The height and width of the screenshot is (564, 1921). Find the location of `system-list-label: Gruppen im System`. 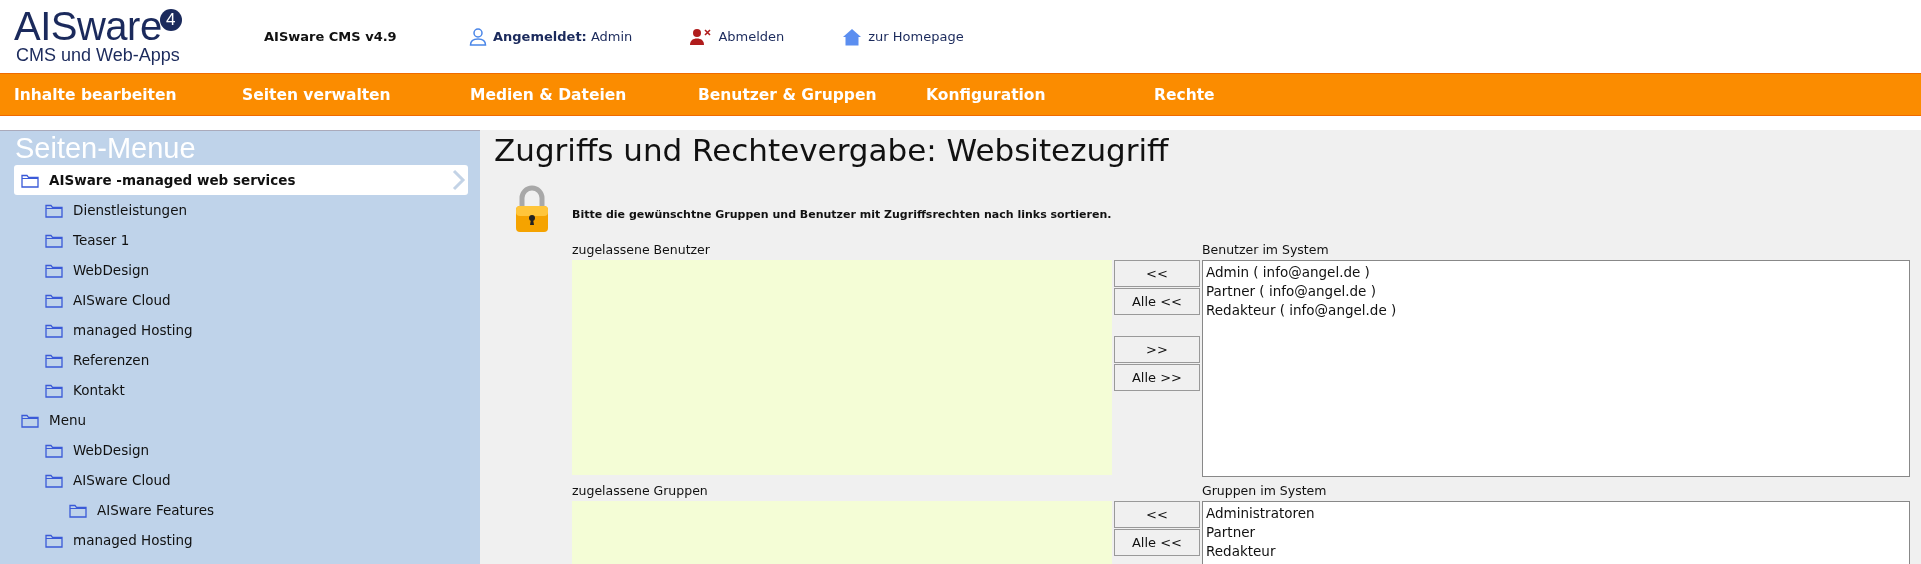

system-list-label: Gruppen im System is located at coordinates (1264, 491).